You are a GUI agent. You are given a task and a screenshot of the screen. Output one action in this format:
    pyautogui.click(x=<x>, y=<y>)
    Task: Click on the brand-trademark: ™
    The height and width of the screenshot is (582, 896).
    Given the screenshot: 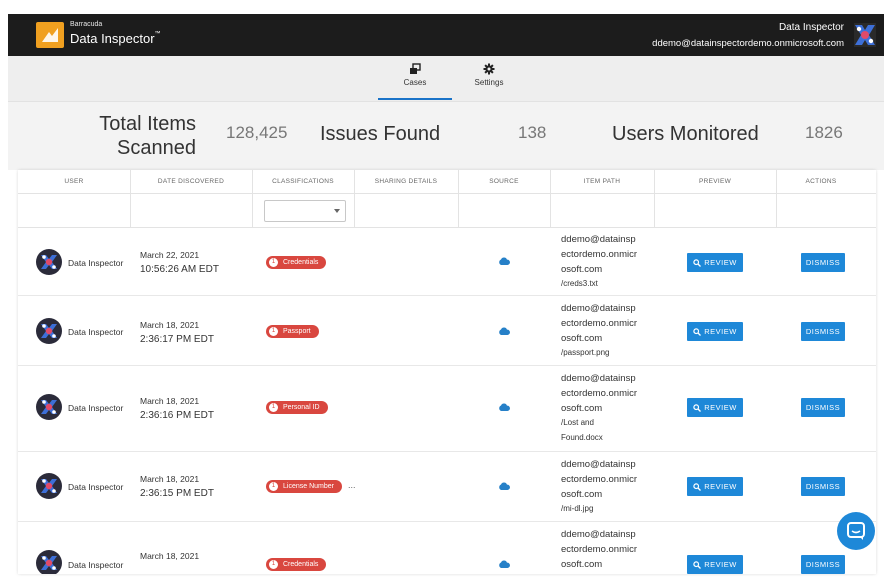 What is the action you would take?
    pyautogui.click(x=157, y=34)
    